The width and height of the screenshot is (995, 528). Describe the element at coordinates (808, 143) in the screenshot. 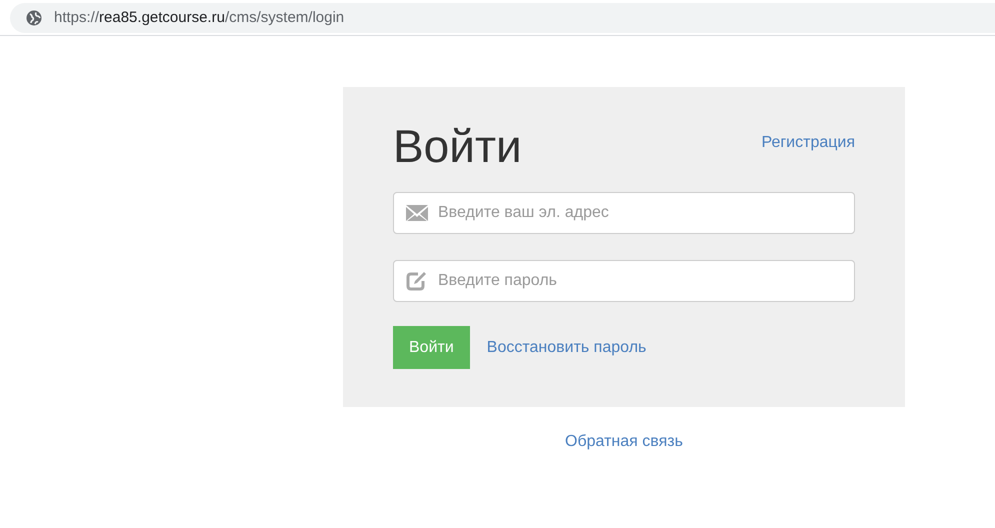

I see `register-link: Регистрация` at that location.